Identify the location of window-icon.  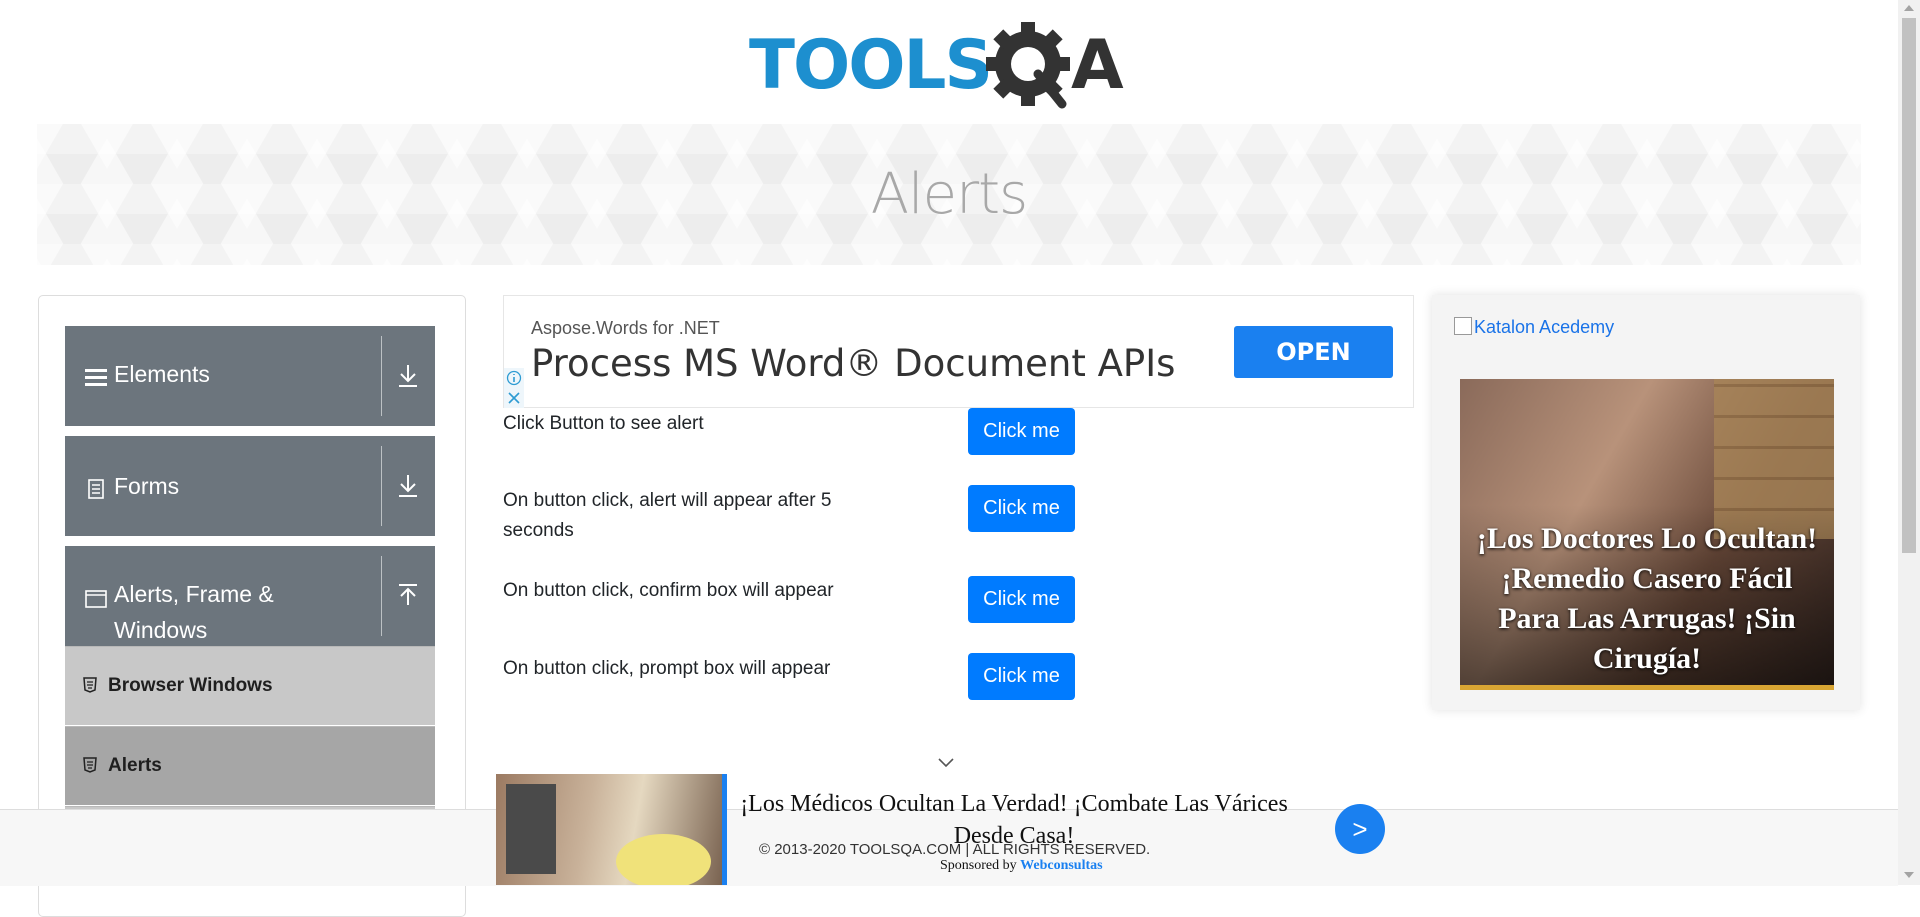
(96, 599).